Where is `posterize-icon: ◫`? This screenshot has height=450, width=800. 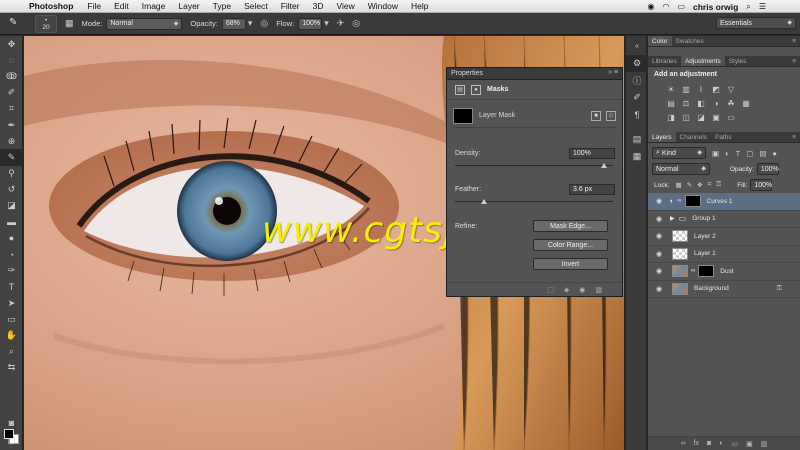 posterize-icon: ◫ is located at coordinates (686, 117).